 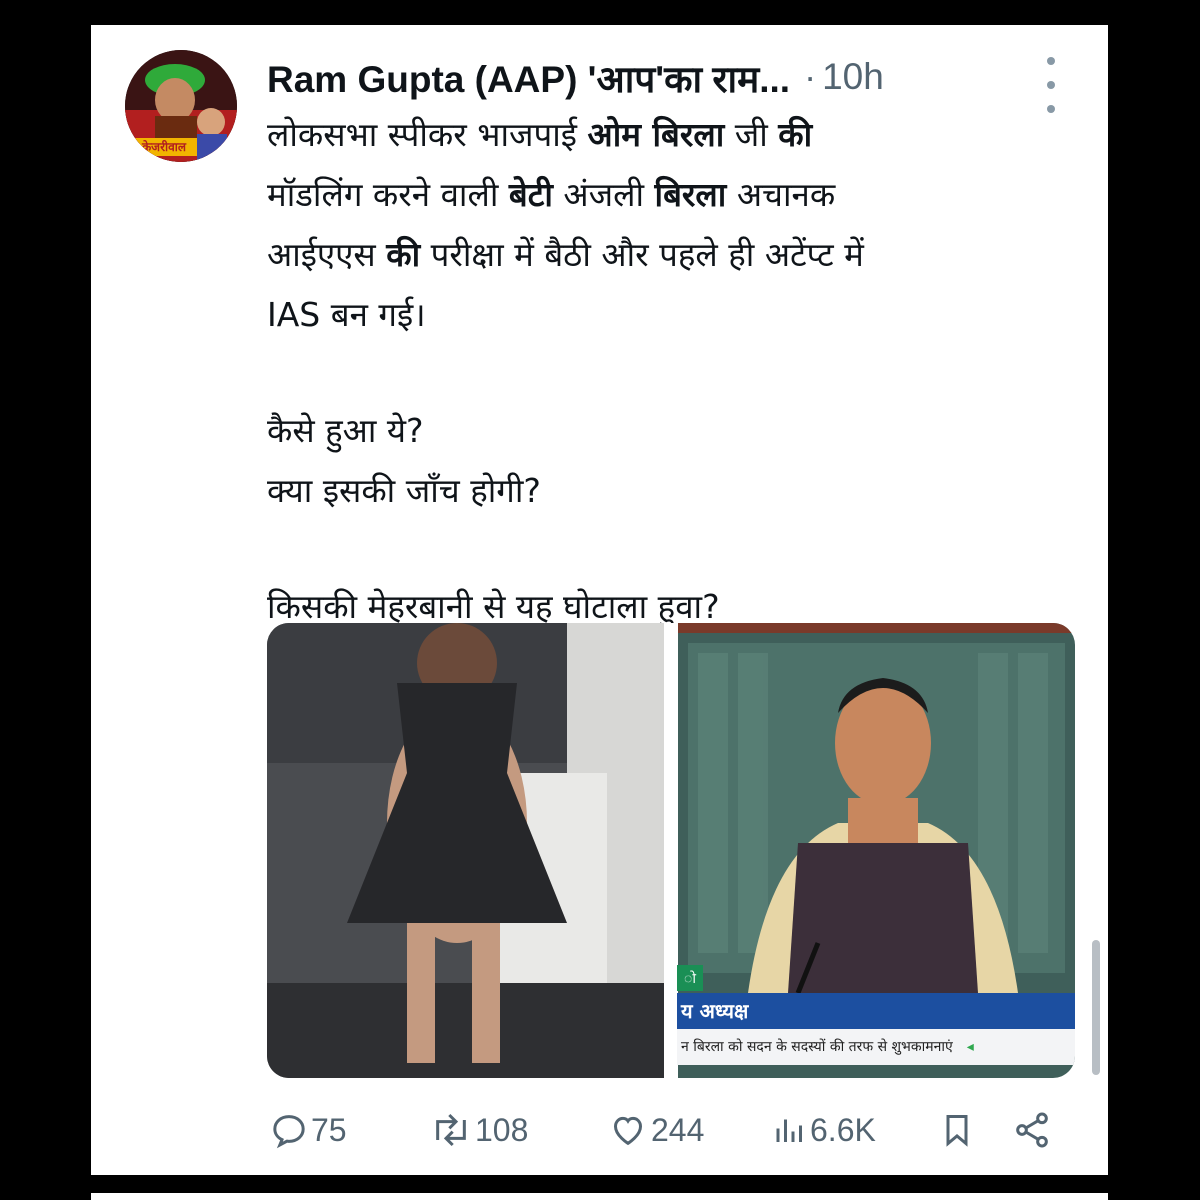 I want to click on share-button, so click(x=1032, y=1130).